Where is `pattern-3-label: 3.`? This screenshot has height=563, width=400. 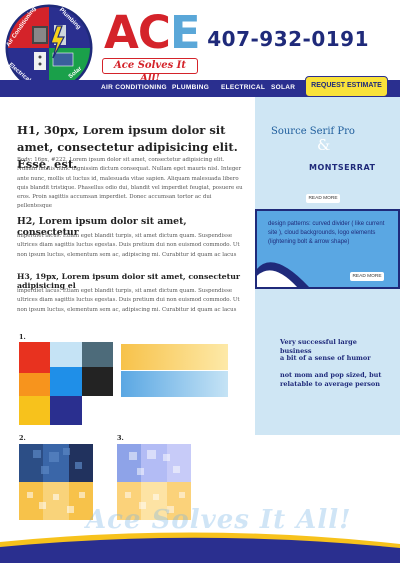
pattern-3-label: 3. is located at coordinates (120, 438).